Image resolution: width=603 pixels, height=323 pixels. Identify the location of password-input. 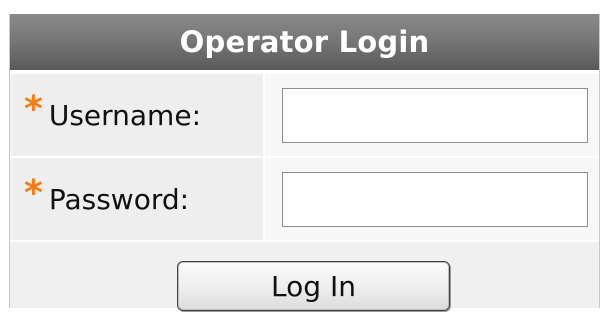
(435, 199).